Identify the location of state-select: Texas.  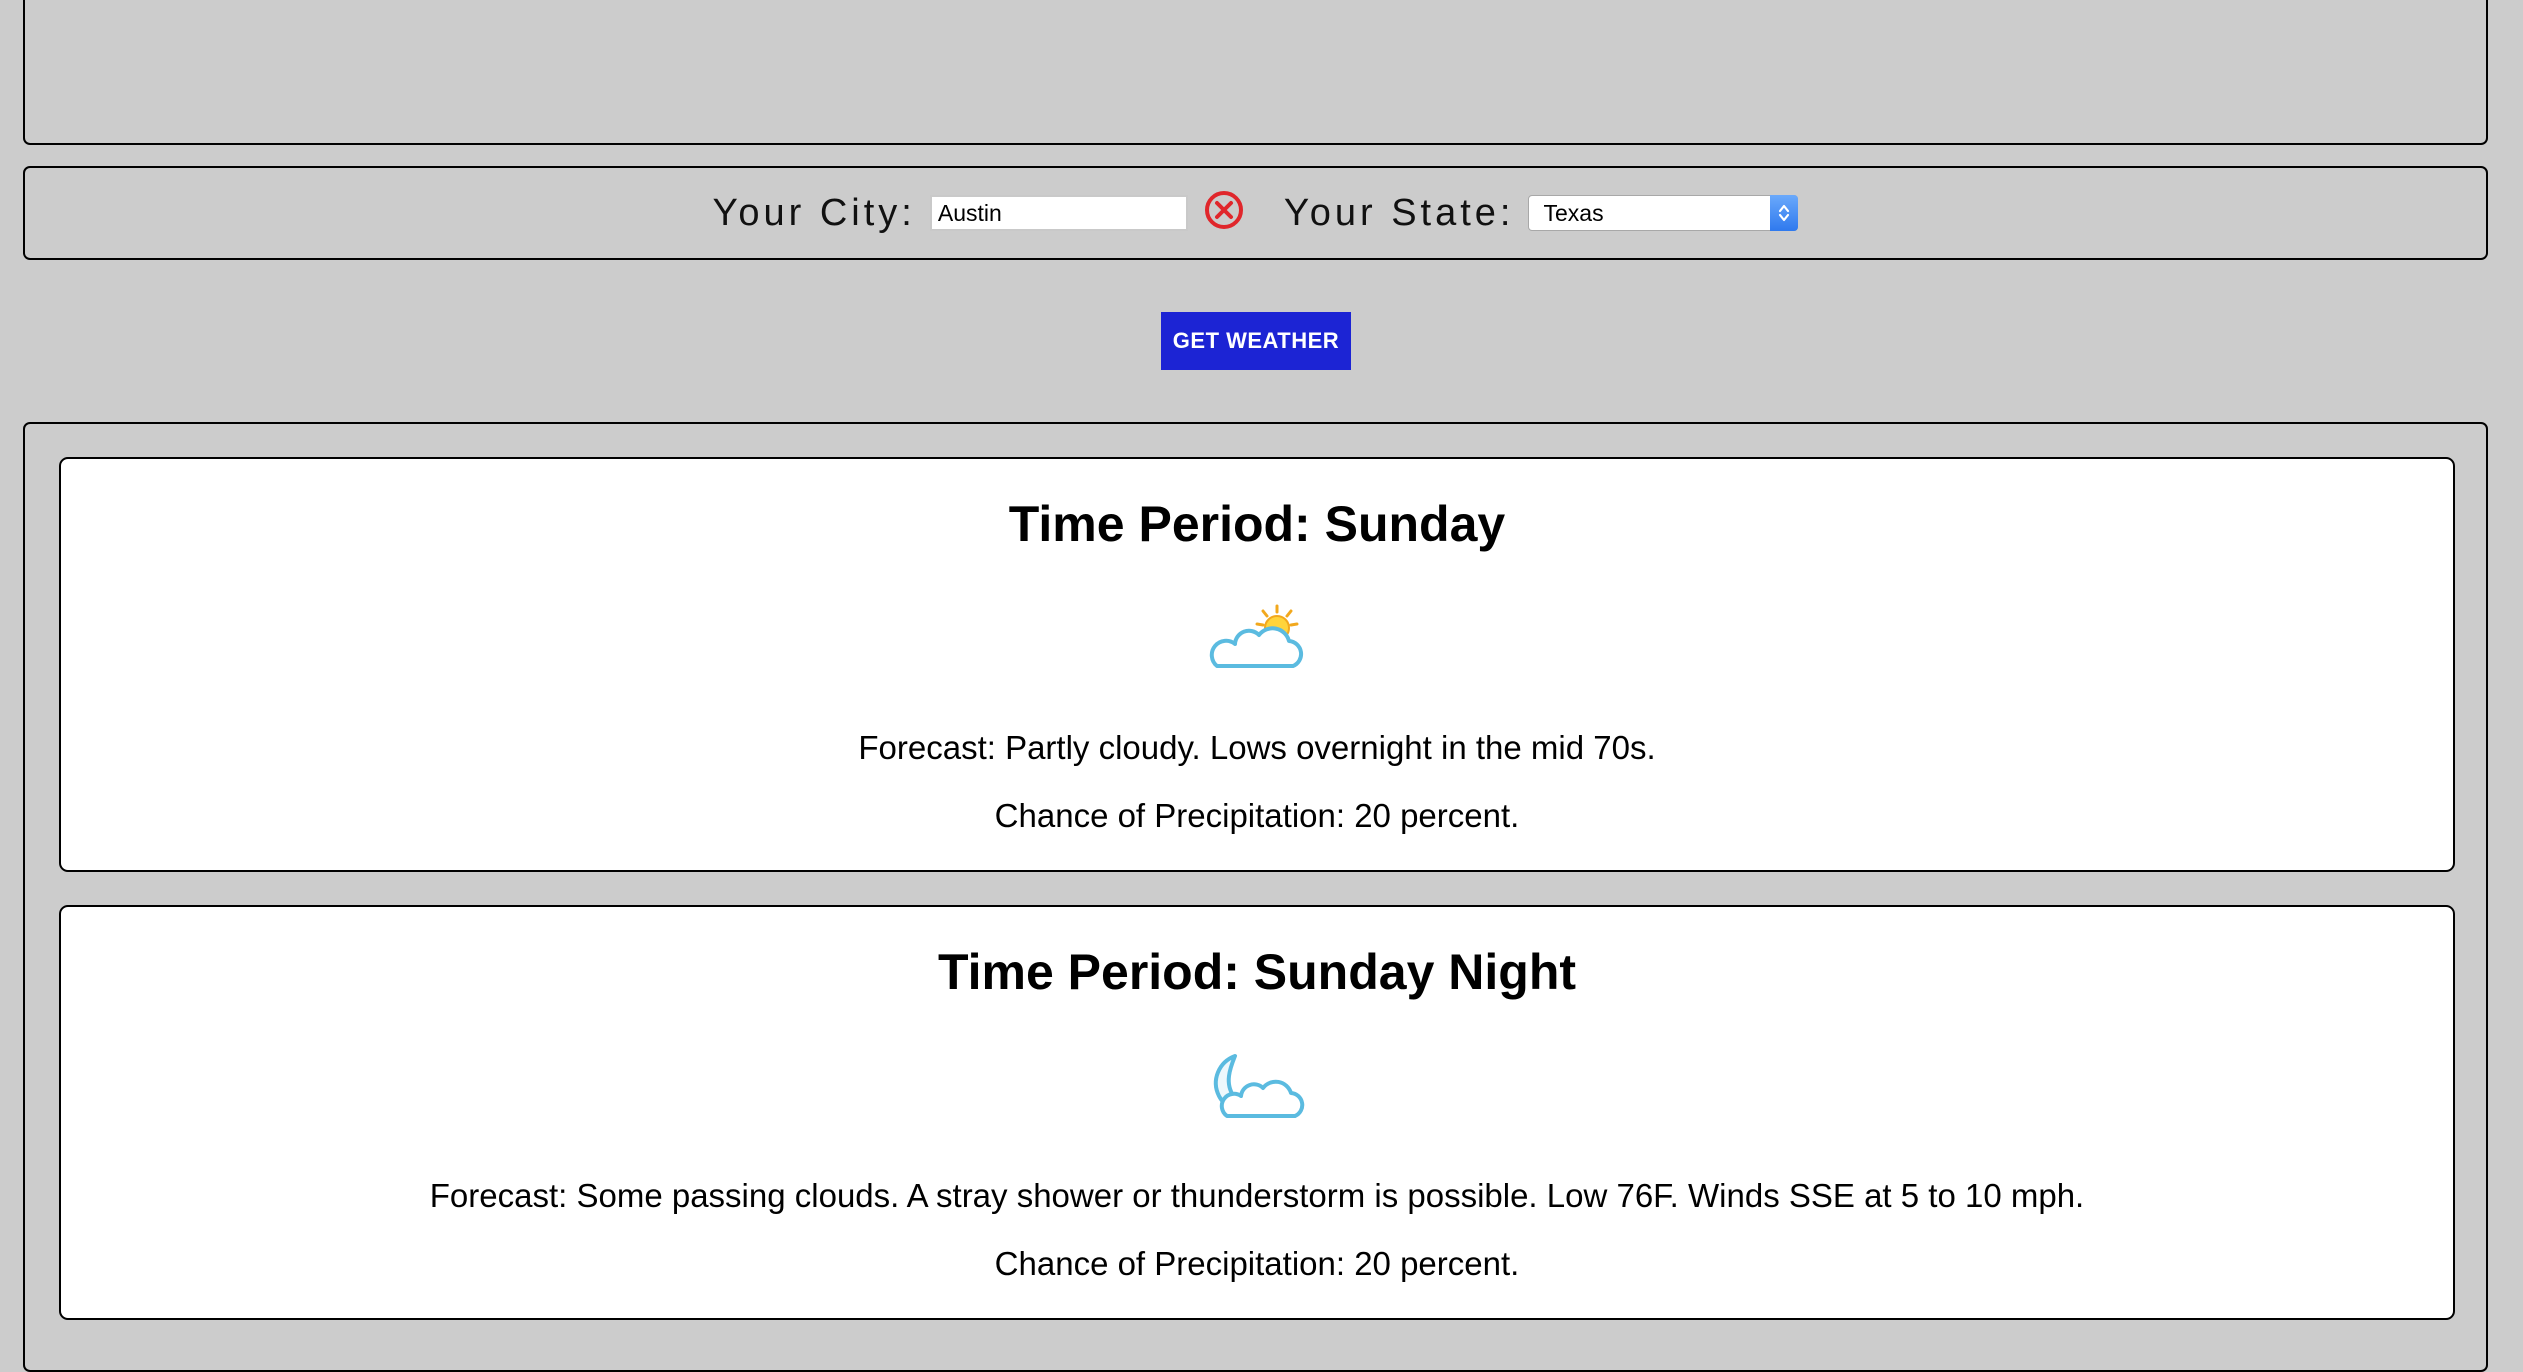
(1663, 213).